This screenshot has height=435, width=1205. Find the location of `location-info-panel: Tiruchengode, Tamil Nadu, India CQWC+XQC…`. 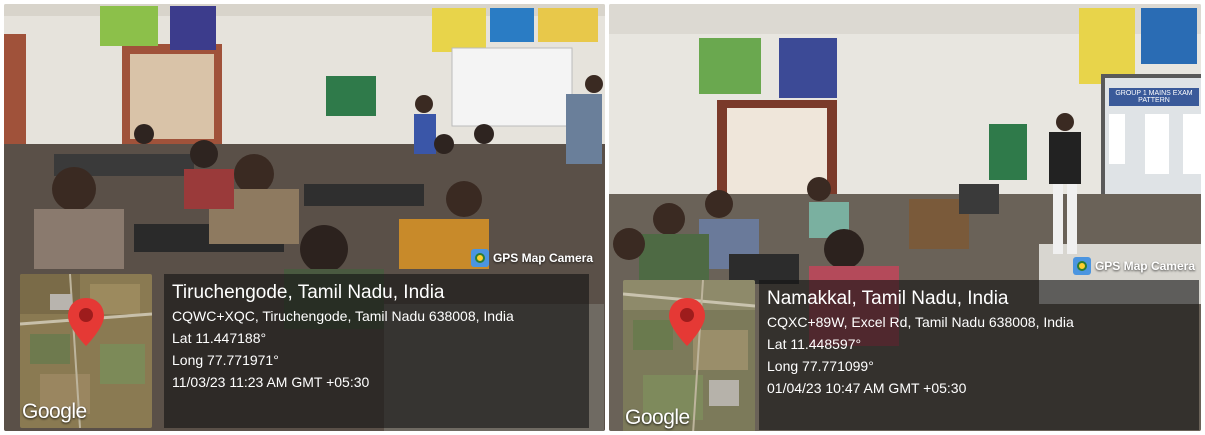

location-info-panel: Tiruchengode, Tamil Nadu, India CQWC+XQC… is located at coordinates (376, 351).